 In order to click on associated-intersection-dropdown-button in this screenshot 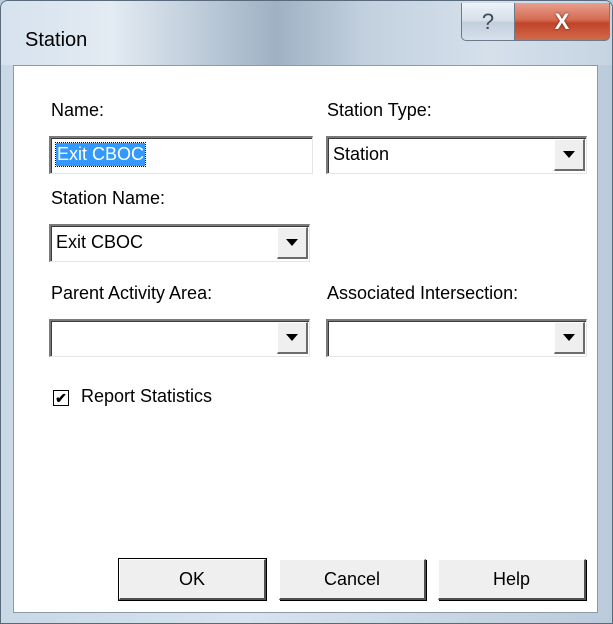, I will do `click(569, 338)`.